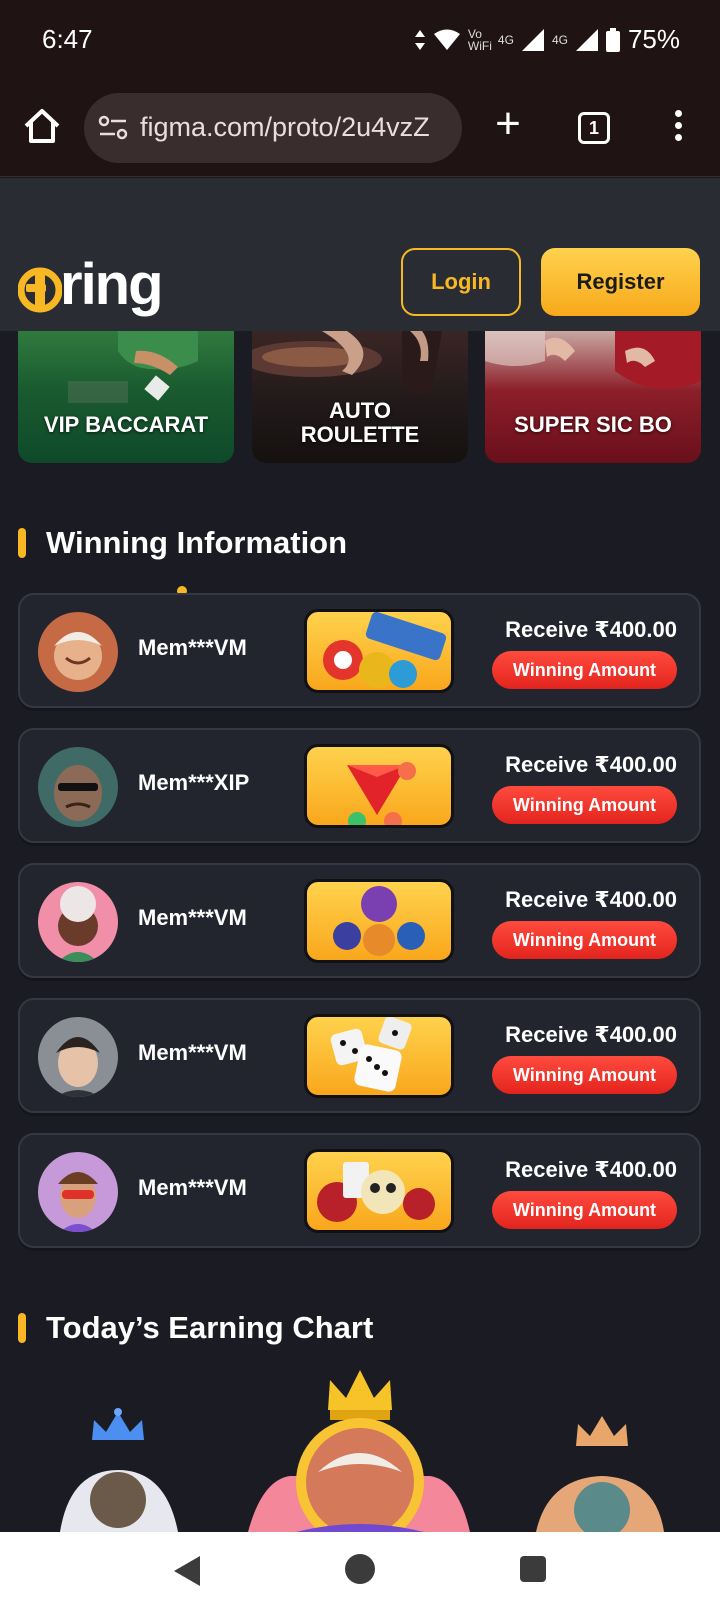 The image size is (720, 1612). I want to click on section-title: Winning Information, so click(197, 542).